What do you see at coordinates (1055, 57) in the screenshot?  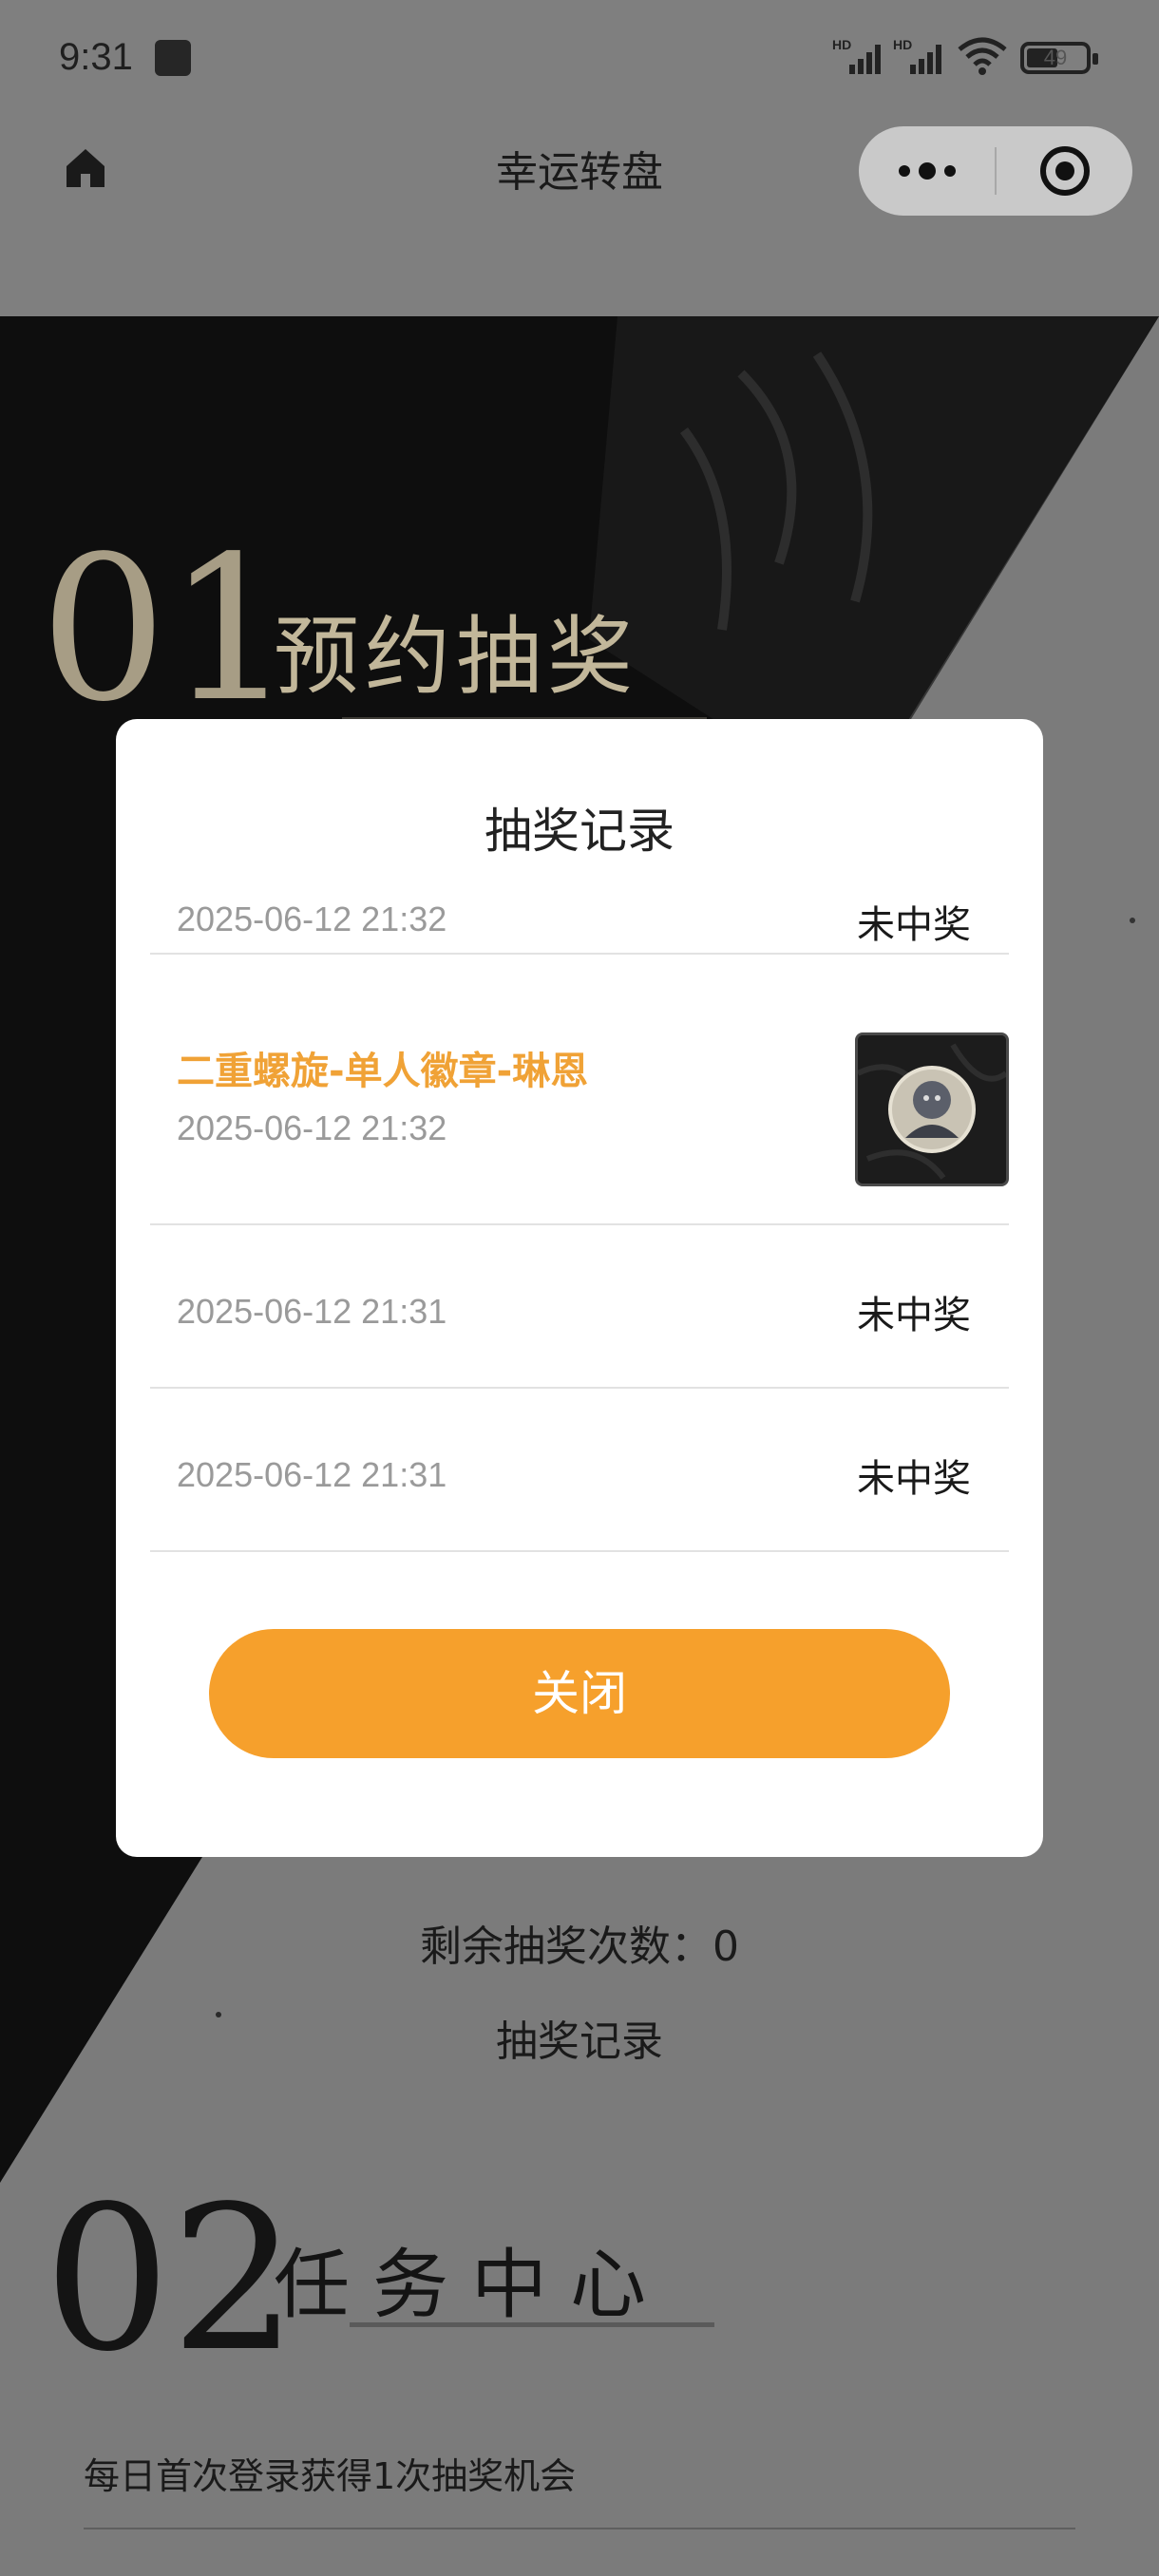 I see `battery-level: 49` at bounding box center [1055, 57].